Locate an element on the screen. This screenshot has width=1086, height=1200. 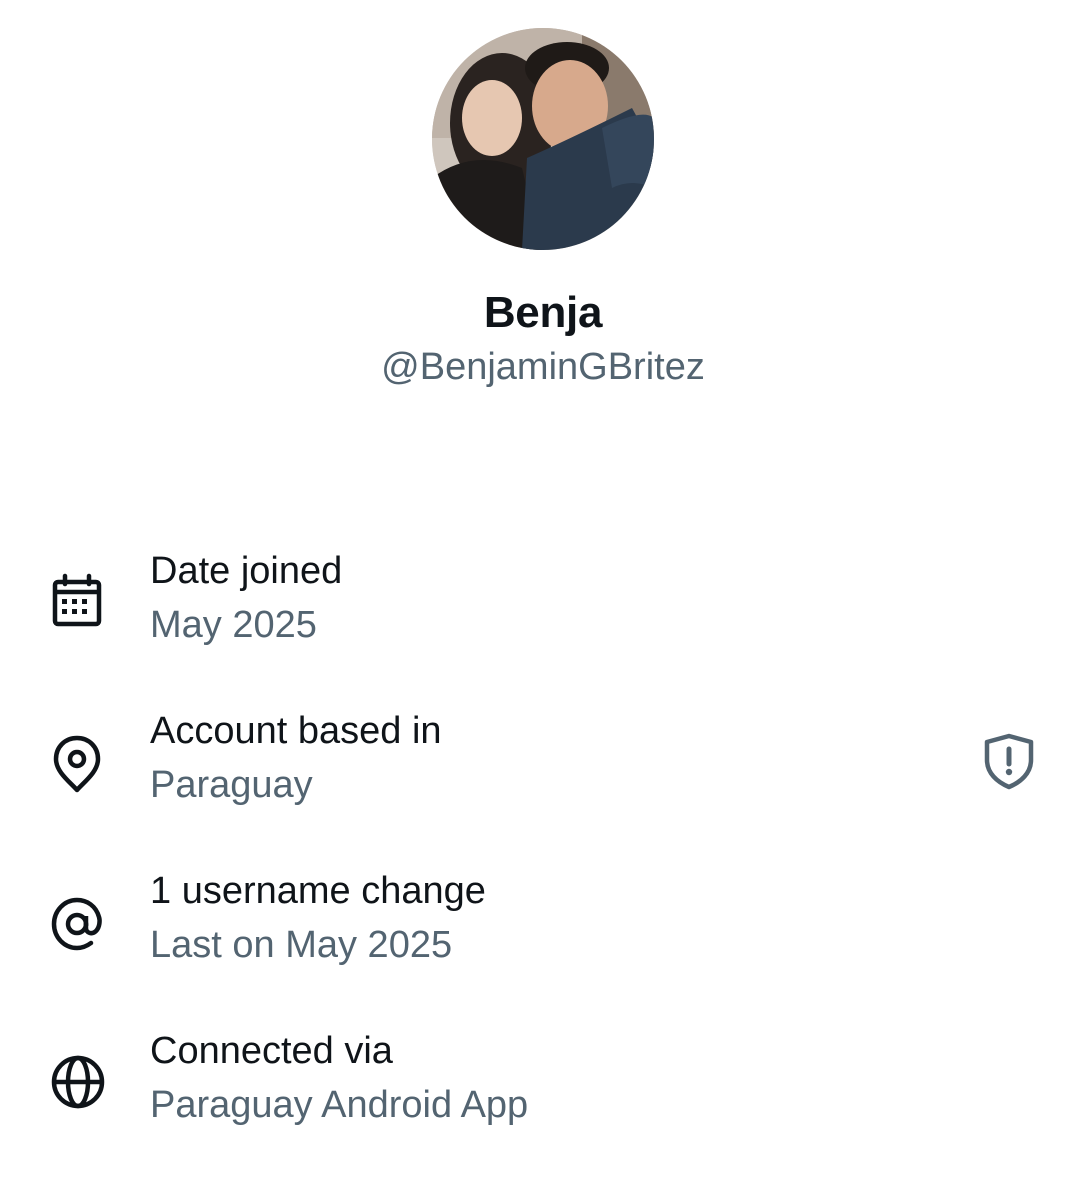
info-row-username-change: 1 username change Last on May 2025 is located at coordinates (543, 930).